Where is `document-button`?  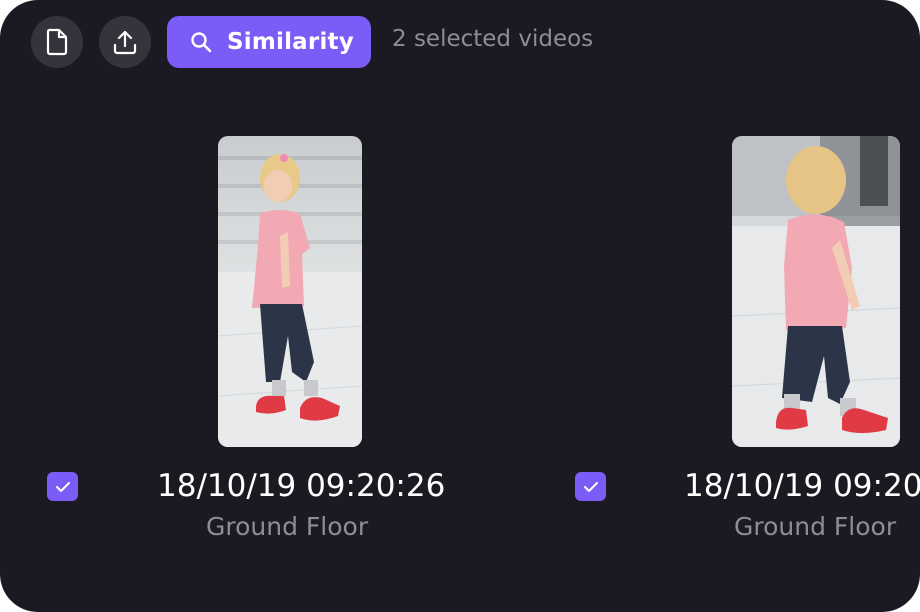 document-button is located at coordinates (57, 42).